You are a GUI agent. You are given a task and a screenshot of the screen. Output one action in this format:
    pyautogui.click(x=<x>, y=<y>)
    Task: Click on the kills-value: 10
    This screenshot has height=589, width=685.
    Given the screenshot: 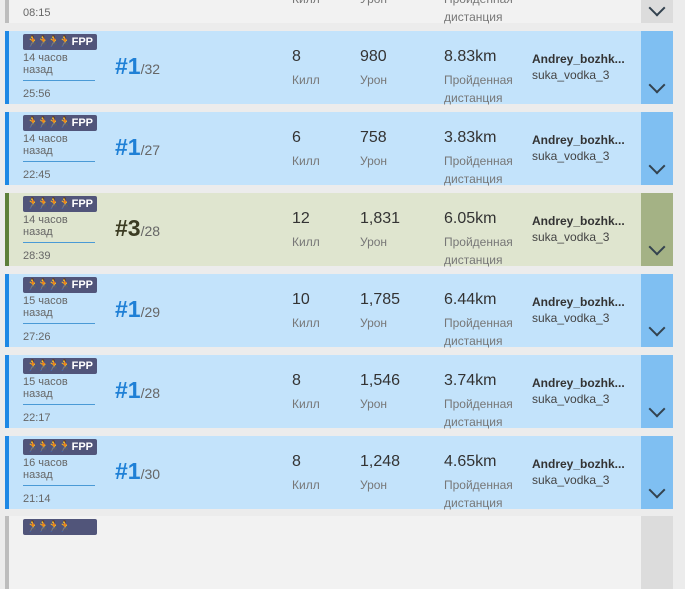 What is the action you would take?
    pyautogui.click(x=301, y=299)
    